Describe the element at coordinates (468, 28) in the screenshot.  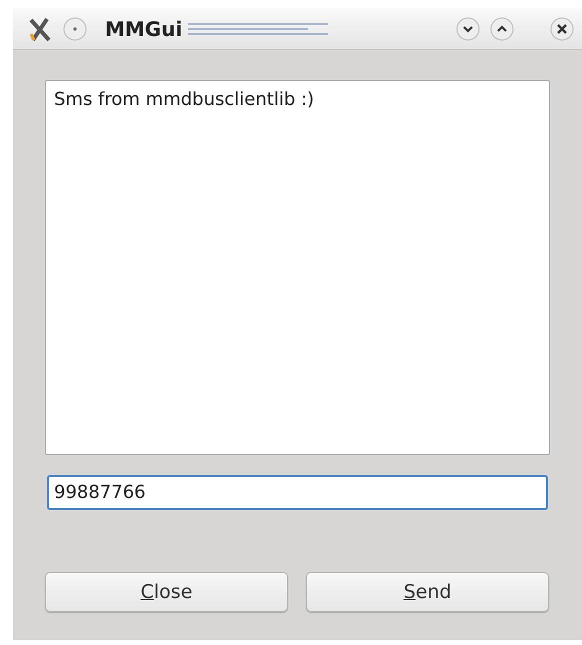
I see `minimize-button` at that location.